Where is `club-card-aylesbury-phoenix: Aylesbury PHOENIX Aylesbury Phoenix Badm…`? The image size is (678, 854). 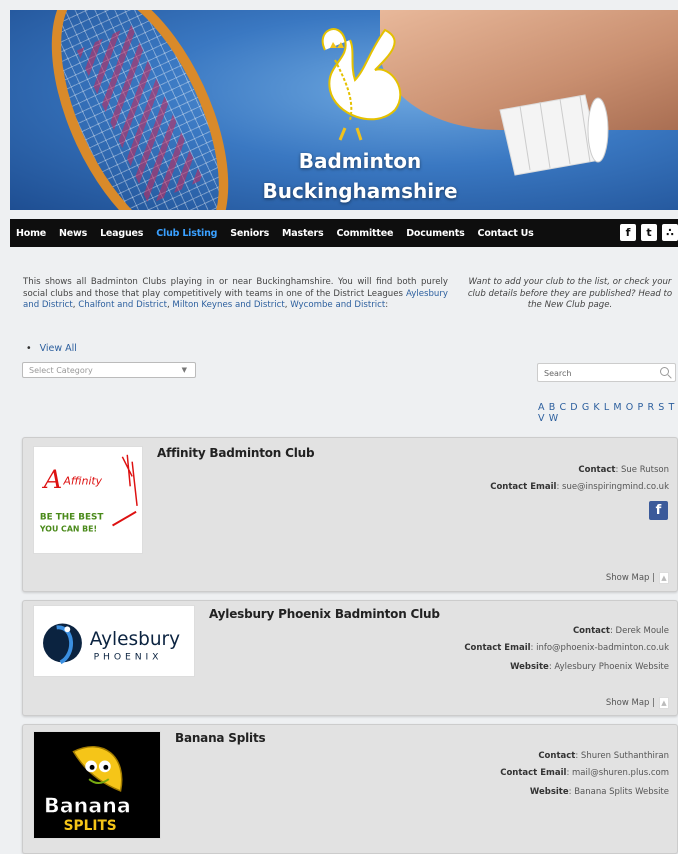 club-card-aylesbury-phoenix: Aylesbury PHOENIX Aylesbury Phoenix Badm… is located at coordinates (350, 658).